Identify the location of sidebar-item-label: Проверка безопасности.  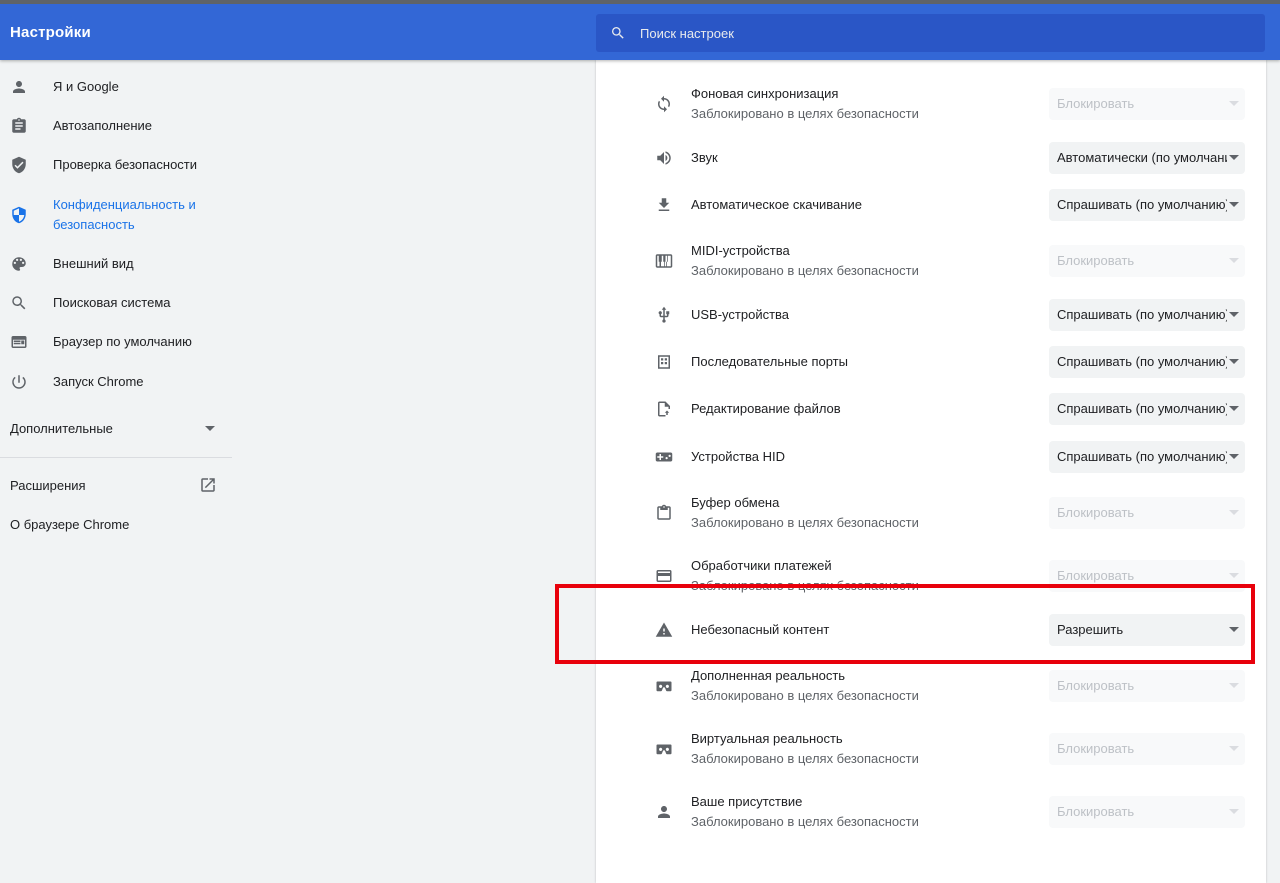
(125, 164).